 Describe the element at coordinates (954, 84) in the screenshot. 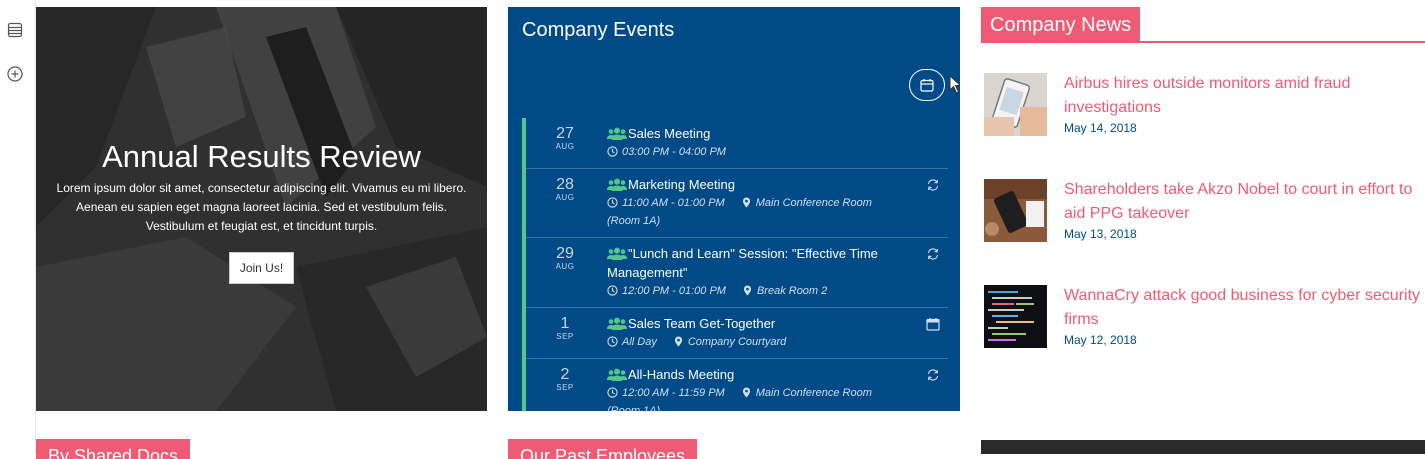

I see `mouse-cursor-icon` at that location.